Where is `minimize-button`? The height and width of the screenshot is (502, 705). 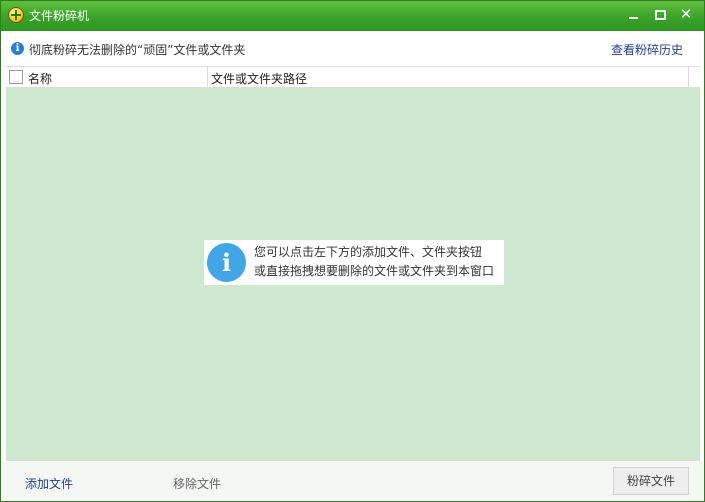
minimize-button is located at coordinates (634, 14).